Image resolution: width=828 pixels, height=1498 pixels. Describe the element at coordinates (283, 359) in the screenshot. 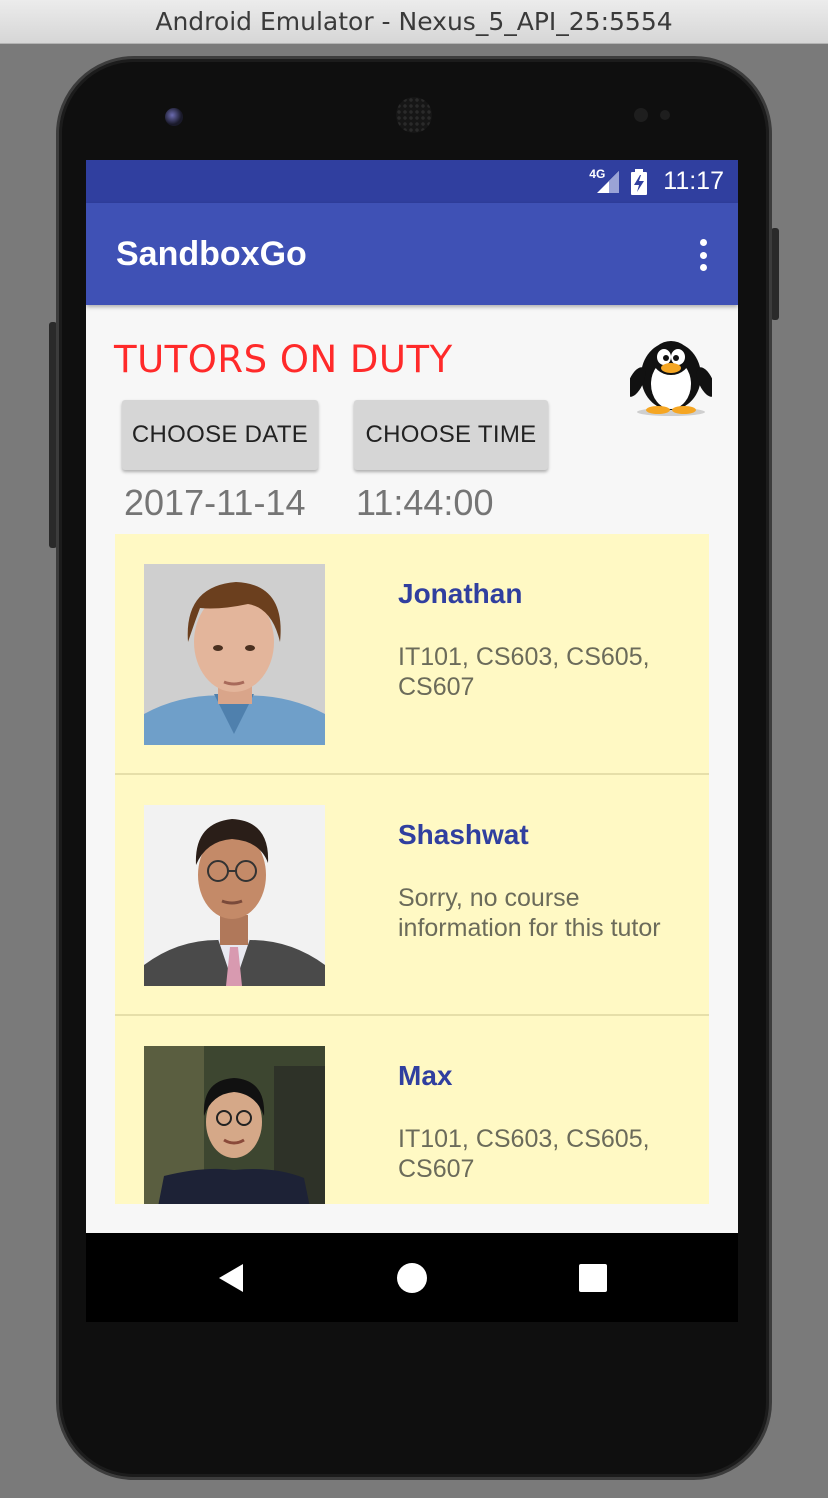

I see `page-title: TUTORS ON DUTY` at that location.